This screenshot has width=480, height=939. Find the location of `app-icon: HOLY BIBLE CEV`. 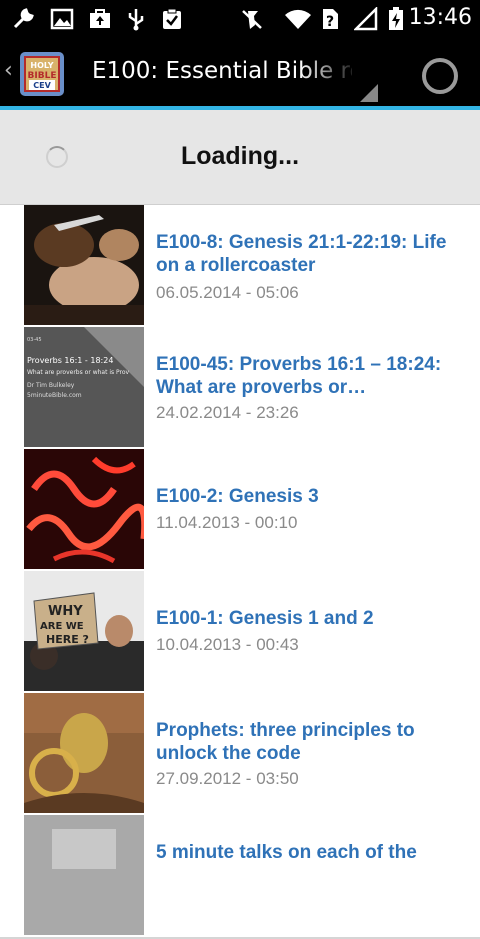

app-icon: HOLY BIBLE CEV is located at coordinates (42, 74).